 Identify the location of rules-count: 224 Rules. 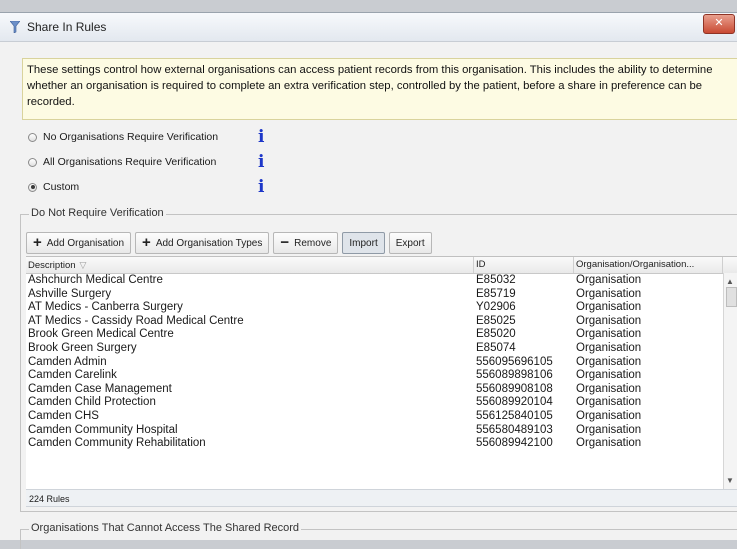
(381, 498).